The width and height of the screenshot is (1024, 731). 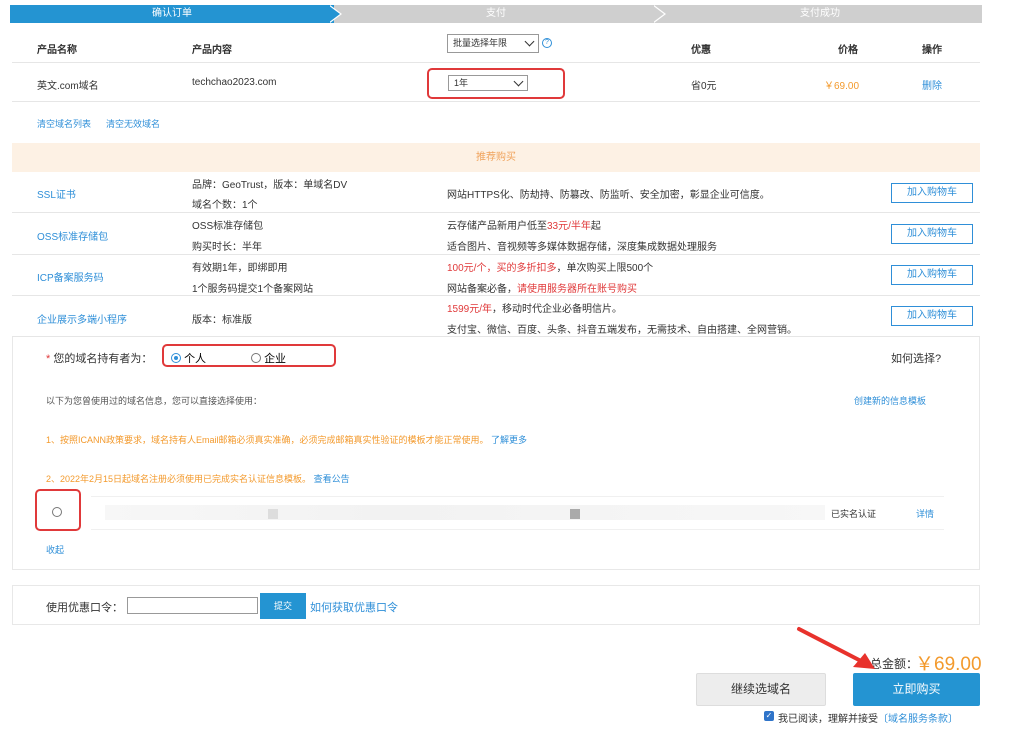 What do you see at coordinates (557, 309) in the screenshot?
I see `desc-text: ，移动时代企业必备明信片。` at bounding box center [557, 309].